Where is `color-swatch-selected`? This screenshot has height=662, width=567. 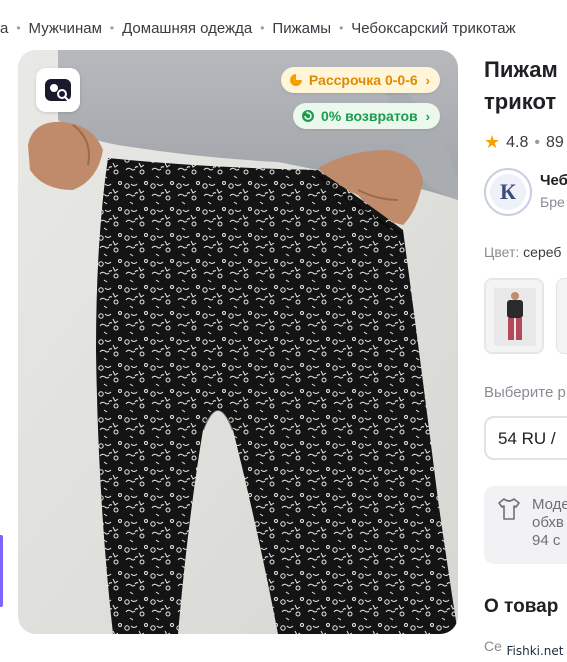 color-swatch-selected is located at coordinates (514, 316).